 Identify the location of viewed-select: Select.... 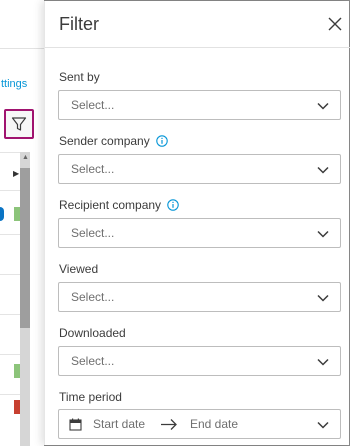
(199, 297).